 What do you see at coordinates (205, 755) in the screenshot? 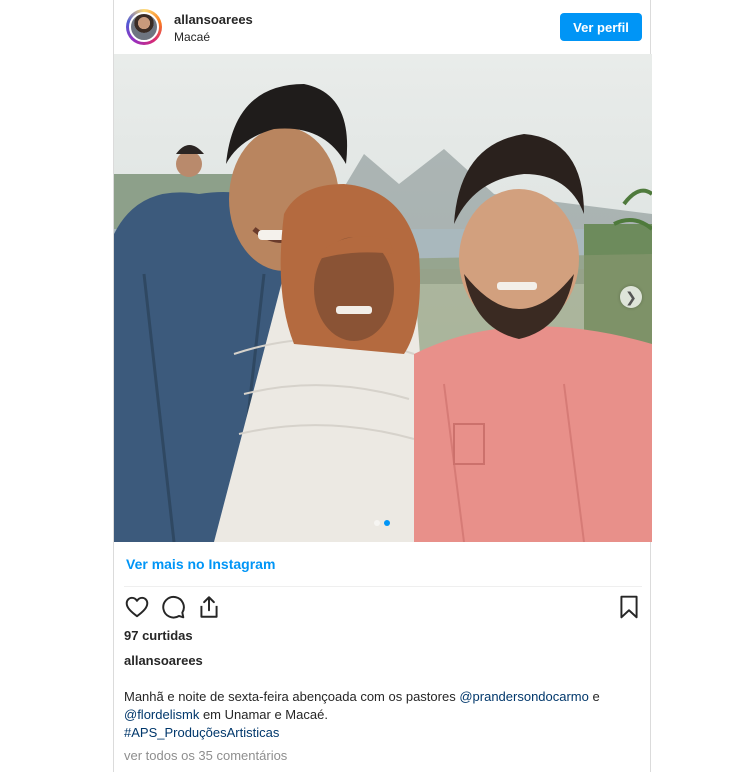
I see `view-all-comments-link: ver todos os 35 comentários` at bounding box center [205, 755].